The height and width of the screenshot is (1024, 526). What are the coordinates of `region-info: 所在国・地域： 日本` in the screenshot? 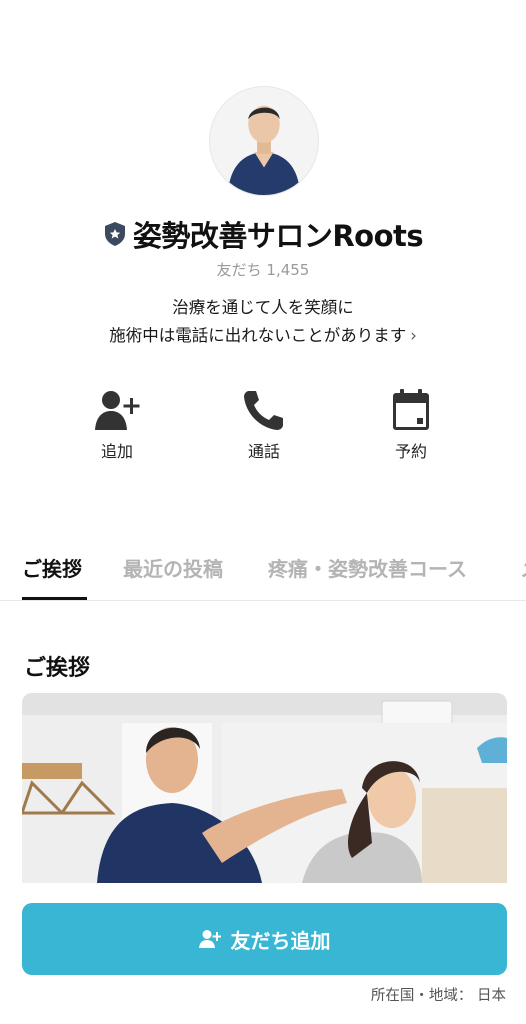 It's located at (438, 996).